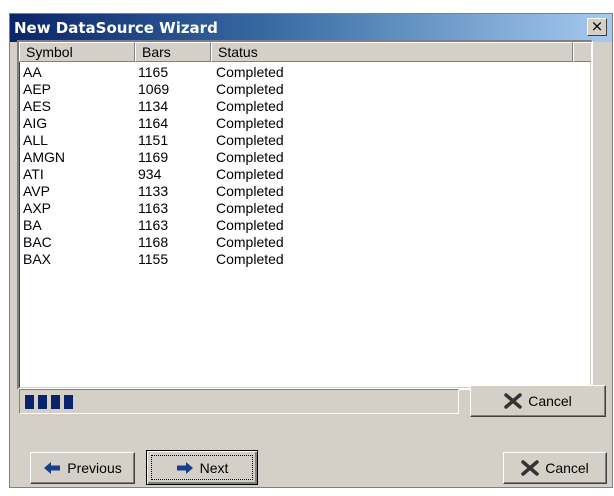 The width and height of the screenshot is (614, 496). What do you see at coordinates (299, 191) in the screenshot?
I see `table-row: AVP 1133 Completed` at bounding box center [299, 191].